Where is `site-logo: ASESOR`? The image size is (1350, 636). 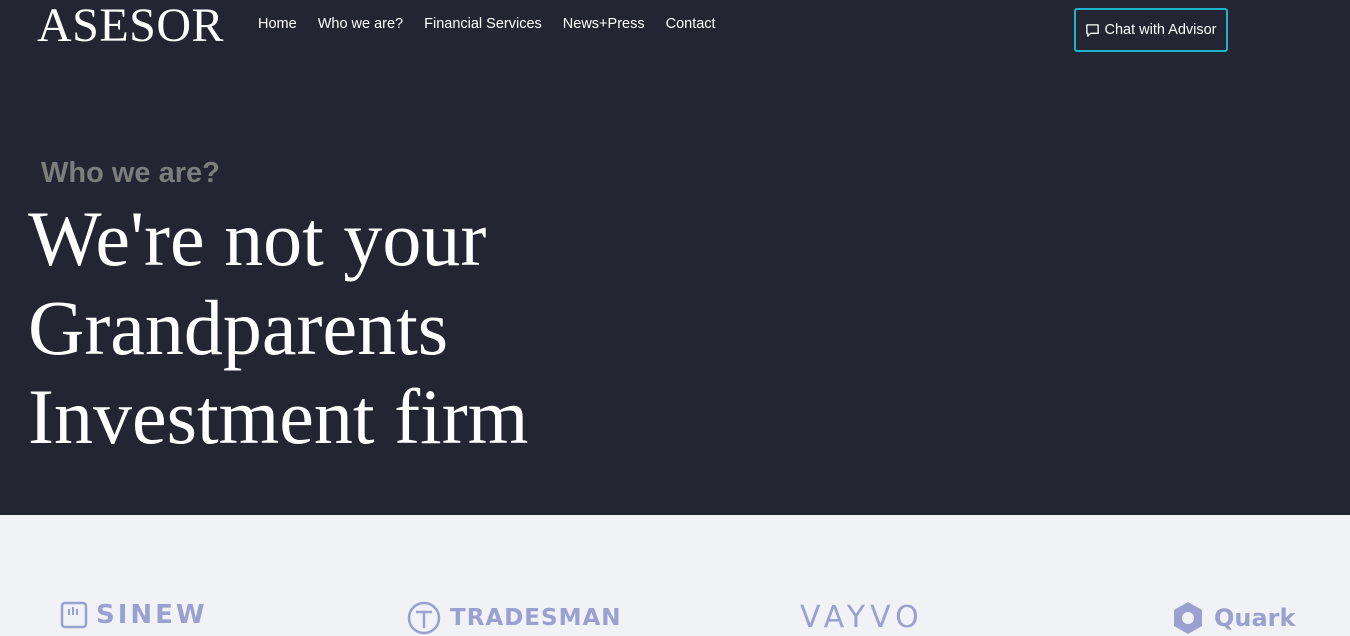
site-logo: ASESOR is located at coordinates (130, 26).